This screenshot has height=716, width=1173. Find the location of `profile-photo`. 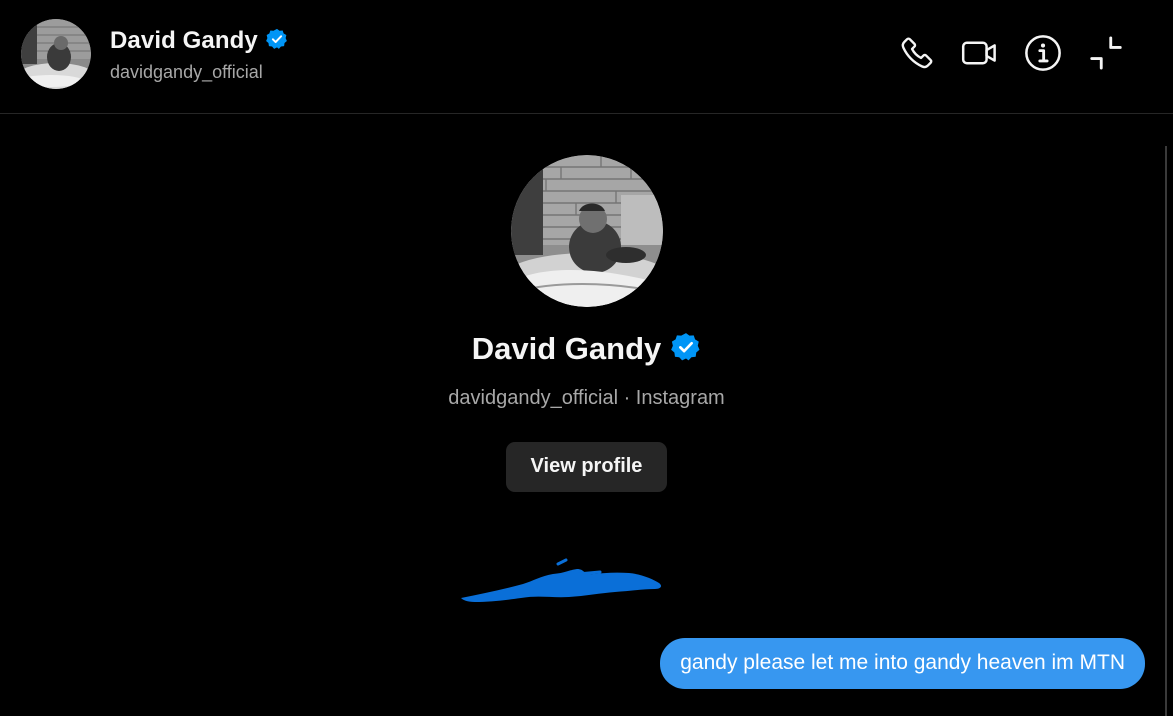

profile-photo is located at coordinates (586, 231).